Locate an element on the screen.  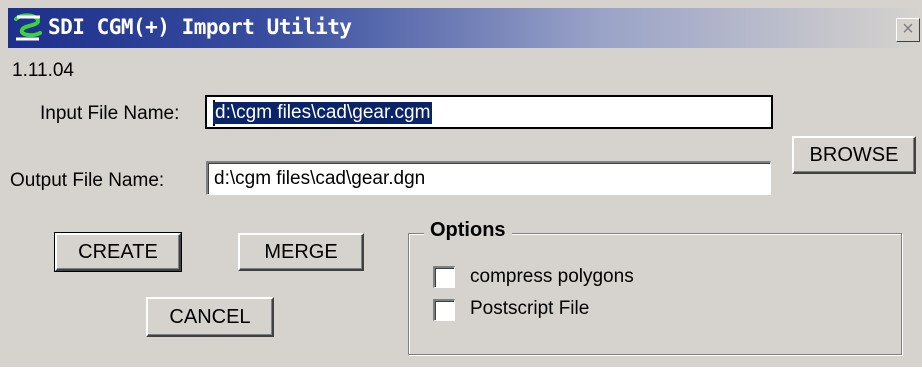
input-file-field: d:\cgm files\cad\gear.cgm is located at coordinates (489, 112).